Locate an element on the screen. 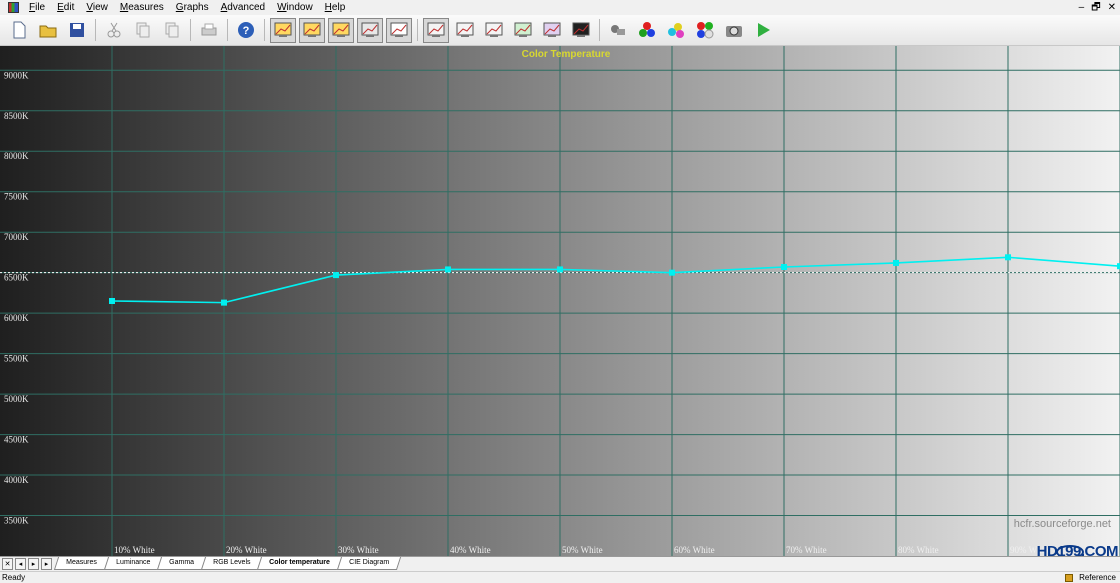 This screenshot has height=583, width=1120. tab-last-button: ▸ is located at coordinates (46, 564).